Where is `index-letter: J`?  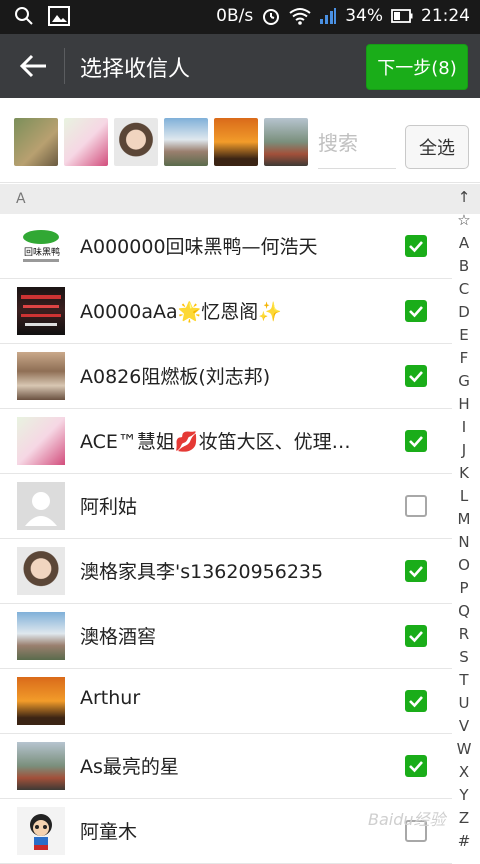
index-letter: J is located at coordinates (464, 450).